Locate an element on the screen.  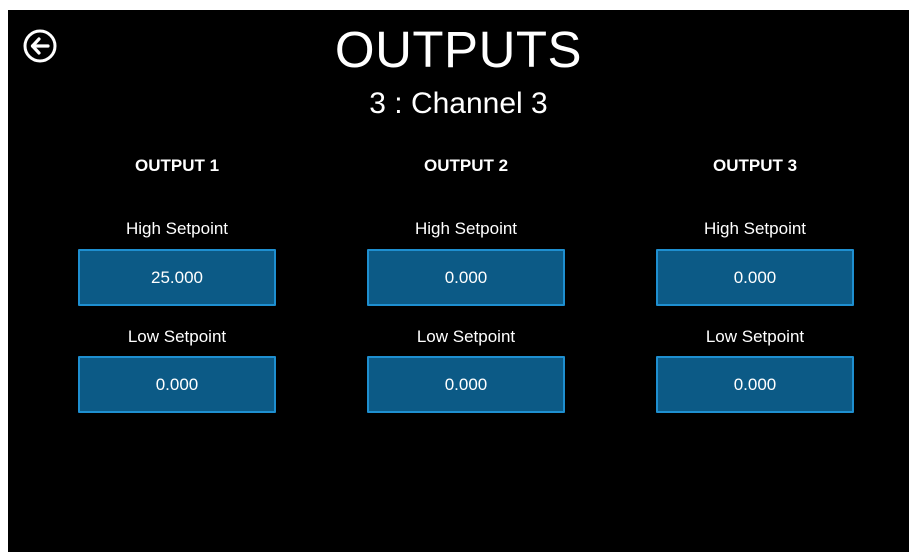
output-3-heading: OUTPUT 3 is located at coordinates (755, 165).